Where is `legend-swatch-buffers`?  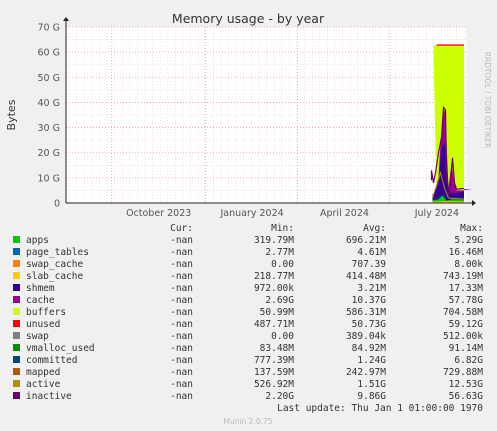
legend-swatch-buffers is located at coordinates (16, 311).